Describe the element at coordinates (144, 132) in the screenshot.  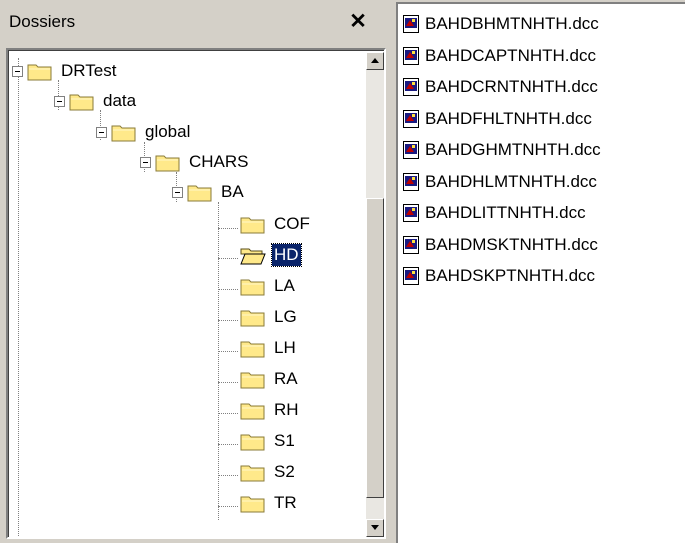
I see `tree-item: global` at that location.